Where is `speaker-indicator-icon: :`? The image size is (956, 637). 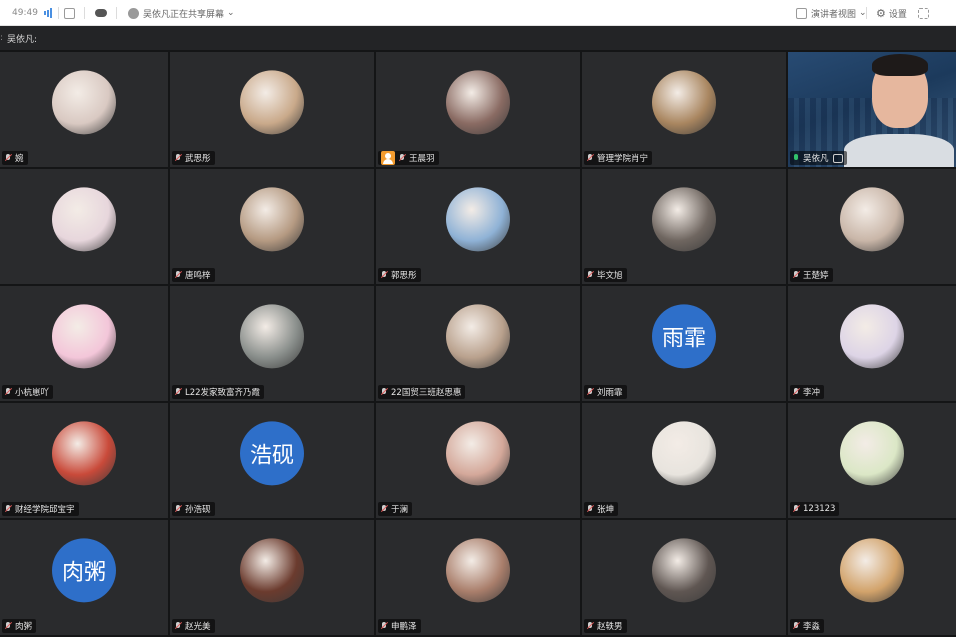
speaker-indicator-icon: : is located at coordinates (2, 38).